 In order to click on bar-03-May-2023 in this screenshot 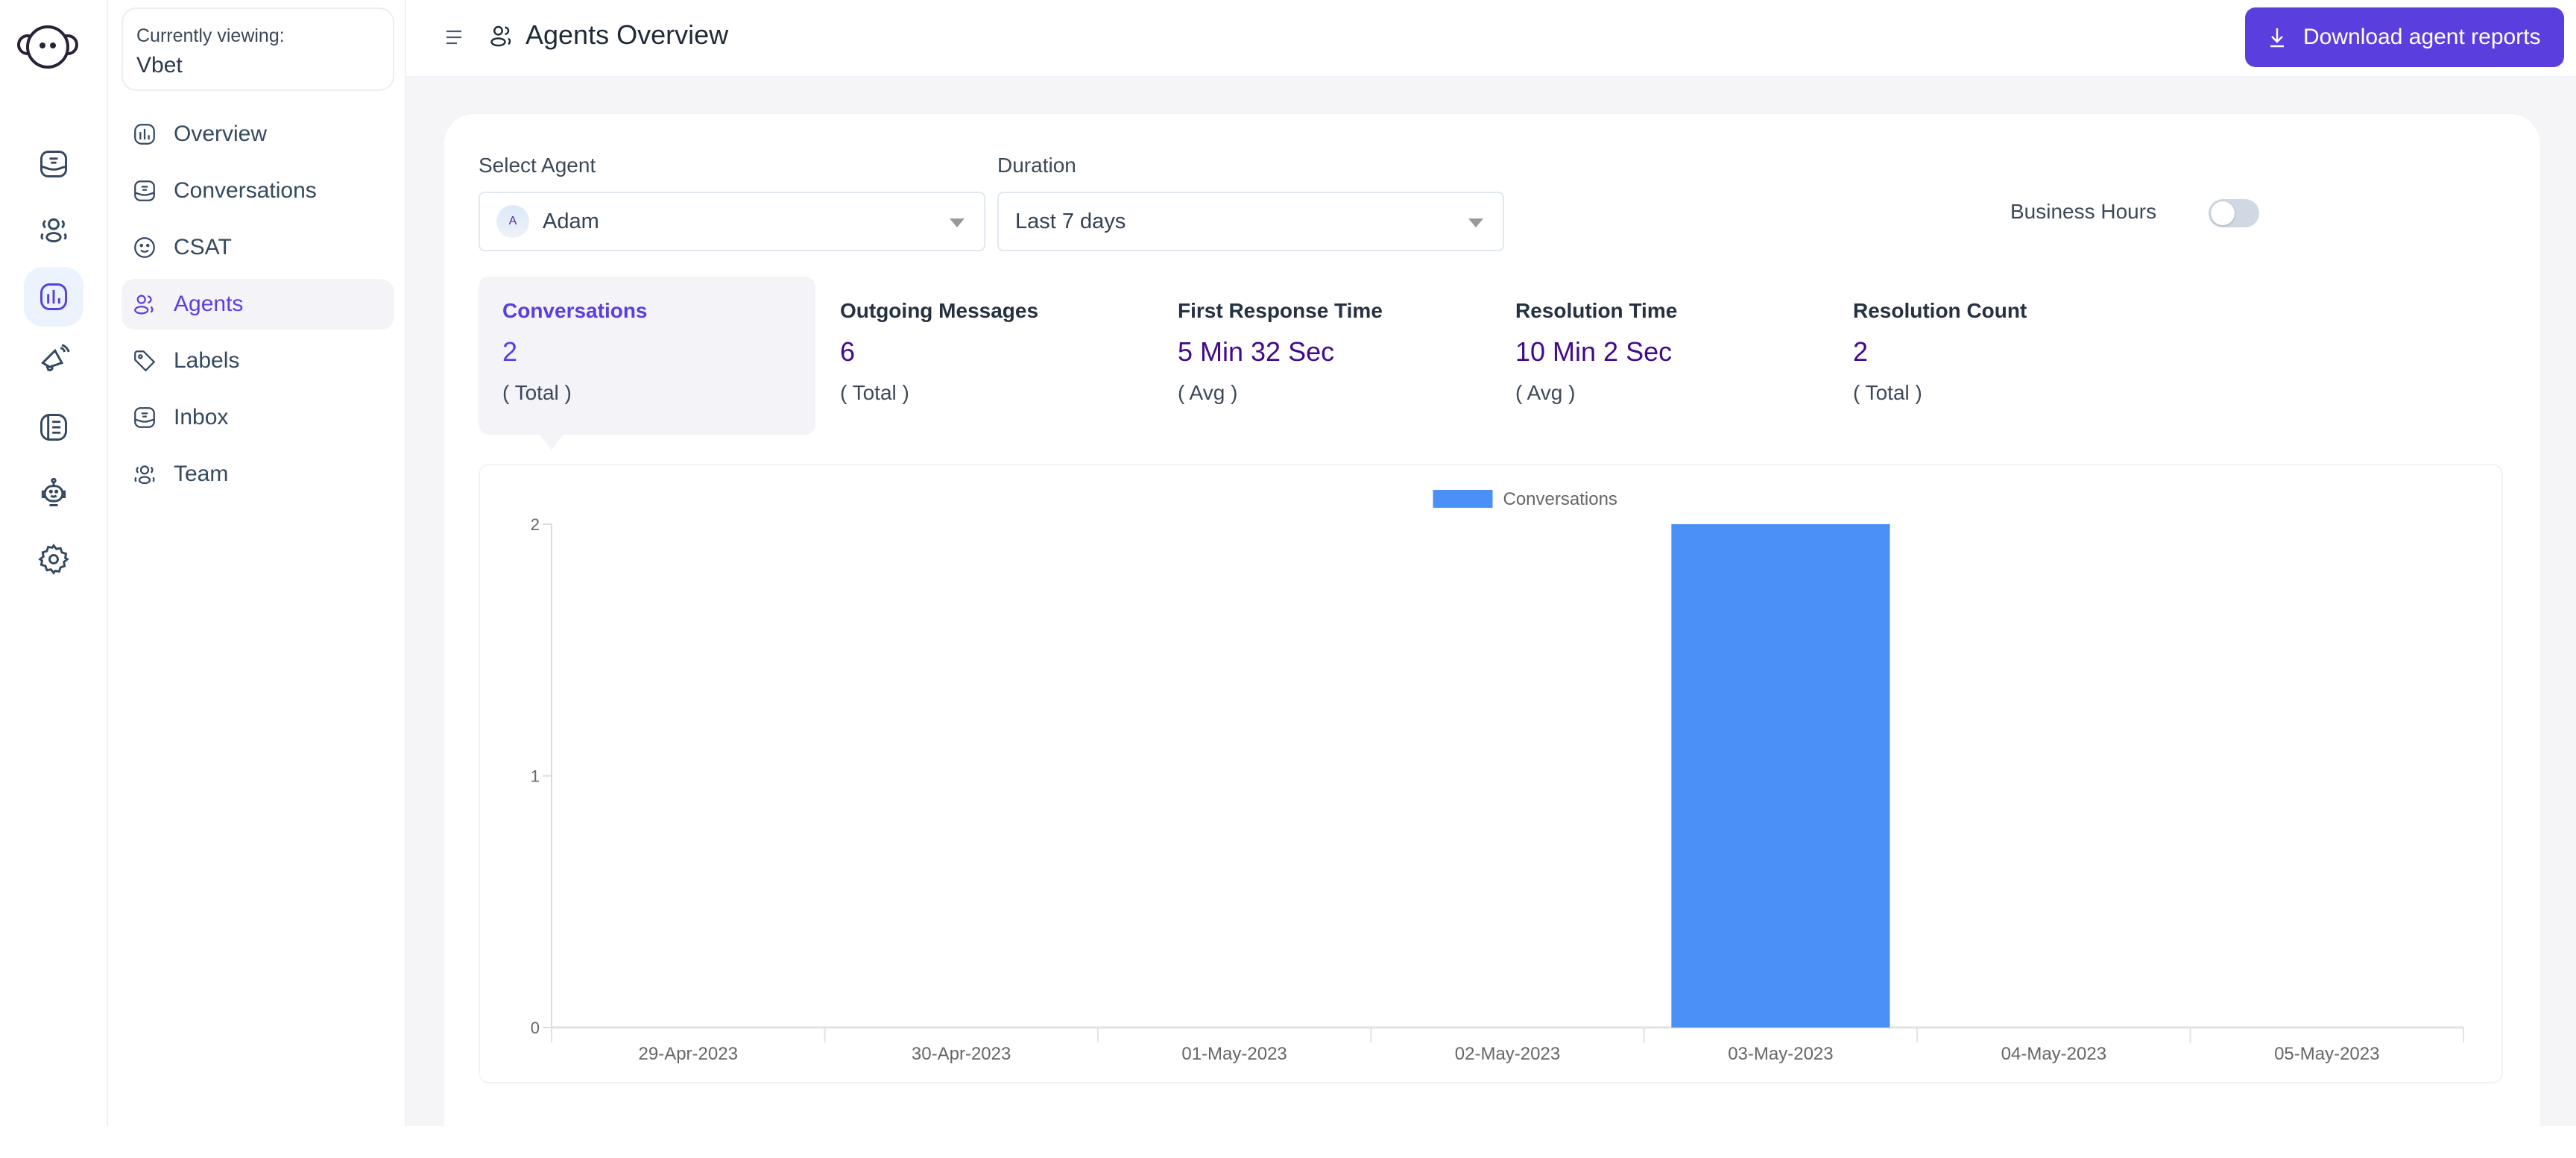, I will do `click(1780, 776)`.